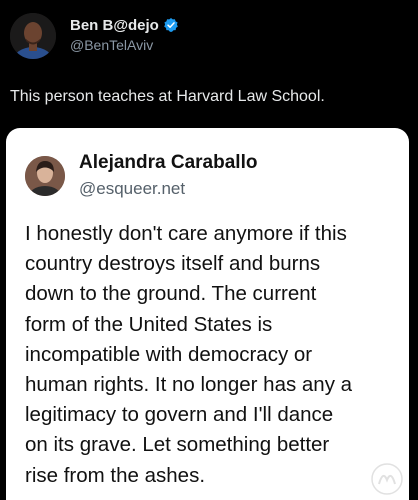  Describe the element at coordinates (171, 294) in the screenshot. I see `quoted-text-line: down to the ground. The current` at that location.